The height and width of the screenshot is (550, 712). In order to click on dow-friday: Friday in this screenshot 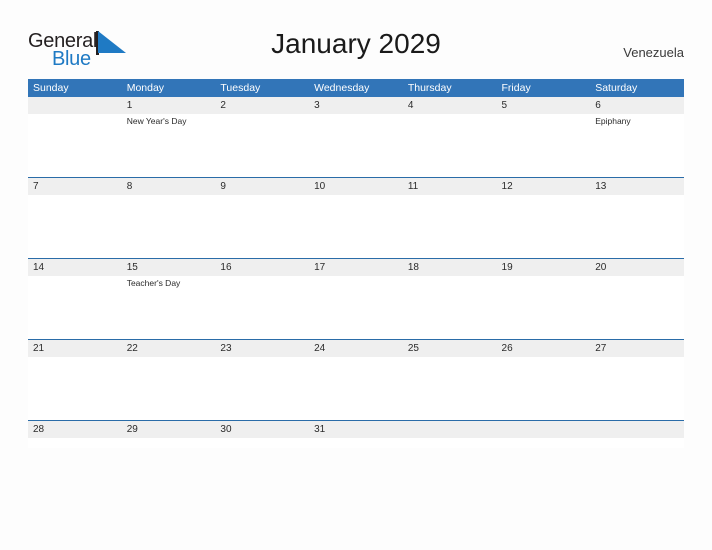, I will do `click(516, 88)`.